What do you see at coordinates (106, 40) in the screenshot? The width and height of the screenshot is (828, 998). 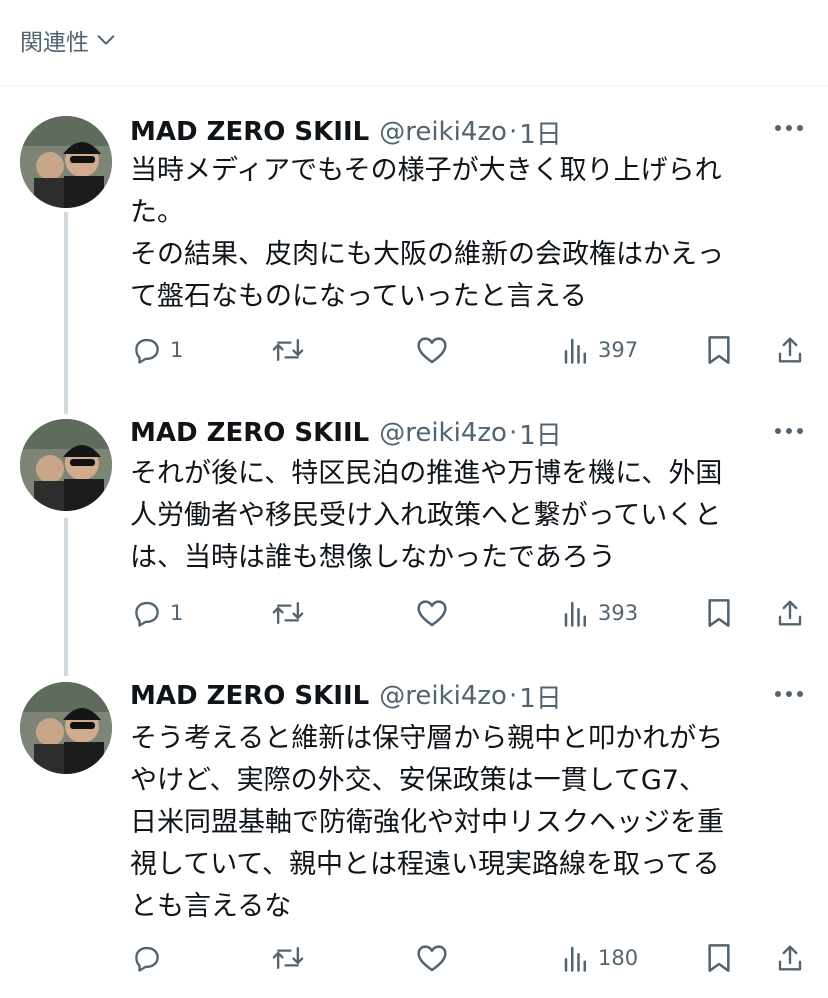 I see `chevron-down-icon` at bounding box center [106, 40].